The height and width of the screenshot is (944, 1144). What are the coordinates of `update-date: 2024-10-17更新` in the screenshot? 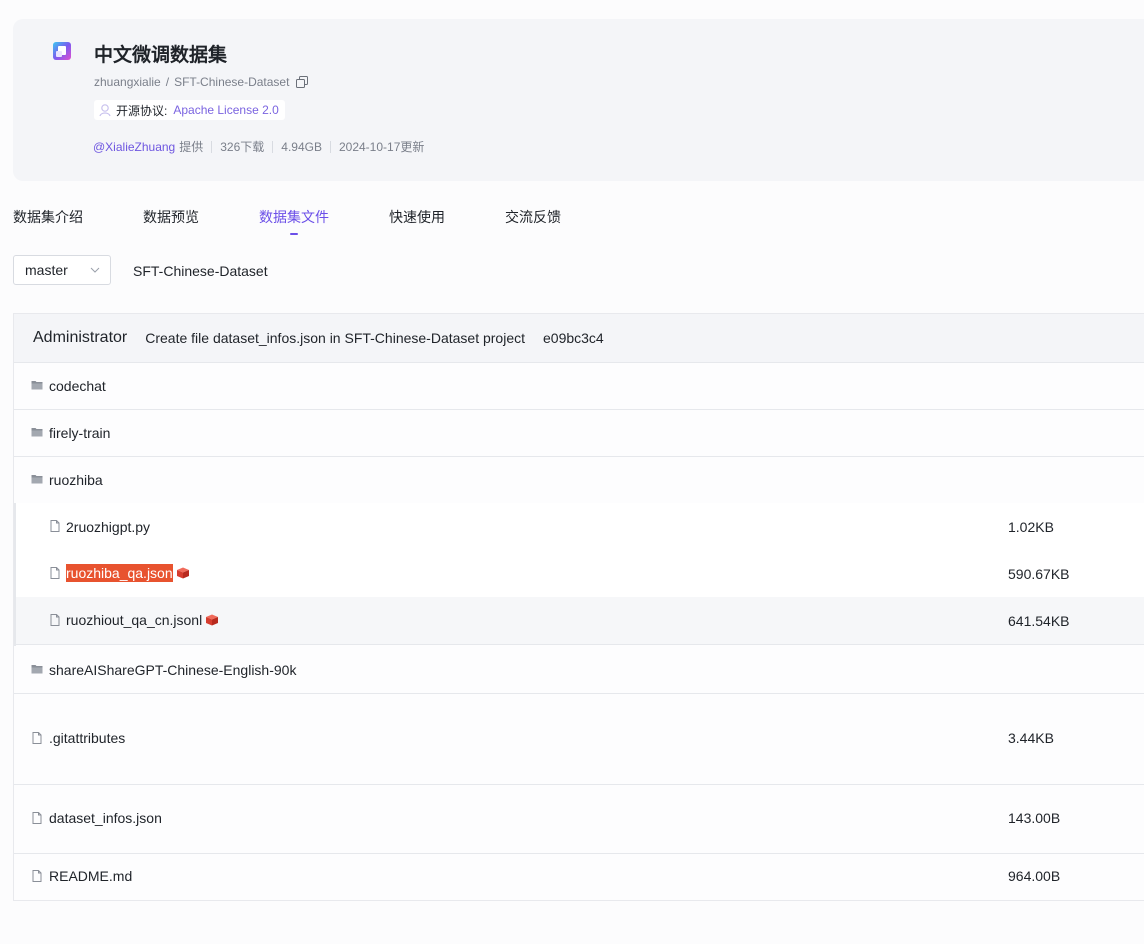 It's located at (381, 147).